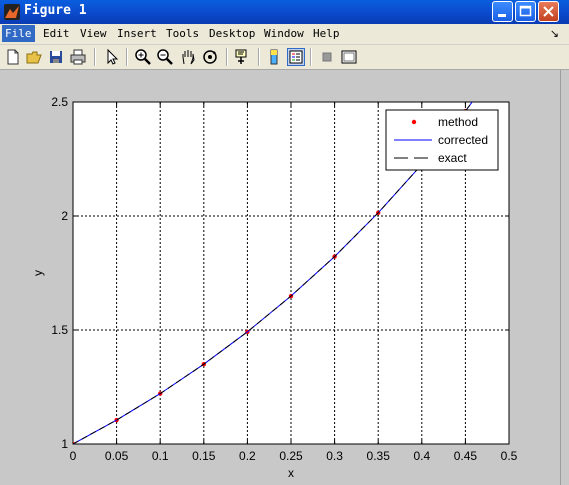 The height and width of the screenshot is (485, 569). I want to click on legend-entry-label: corrected, so click(463, 140).